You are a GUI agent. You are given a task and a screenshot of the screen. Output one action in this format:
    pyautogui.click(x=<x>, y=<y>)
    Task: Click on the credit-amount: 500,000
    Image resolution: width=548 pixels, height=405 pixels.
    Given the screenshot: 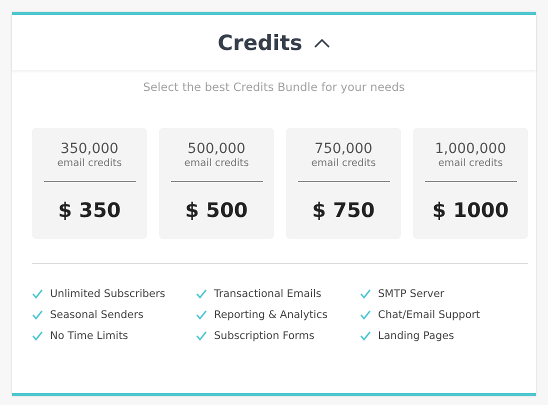 What is the action you would take?
    pyautogui.click(x=217, y=149)
    